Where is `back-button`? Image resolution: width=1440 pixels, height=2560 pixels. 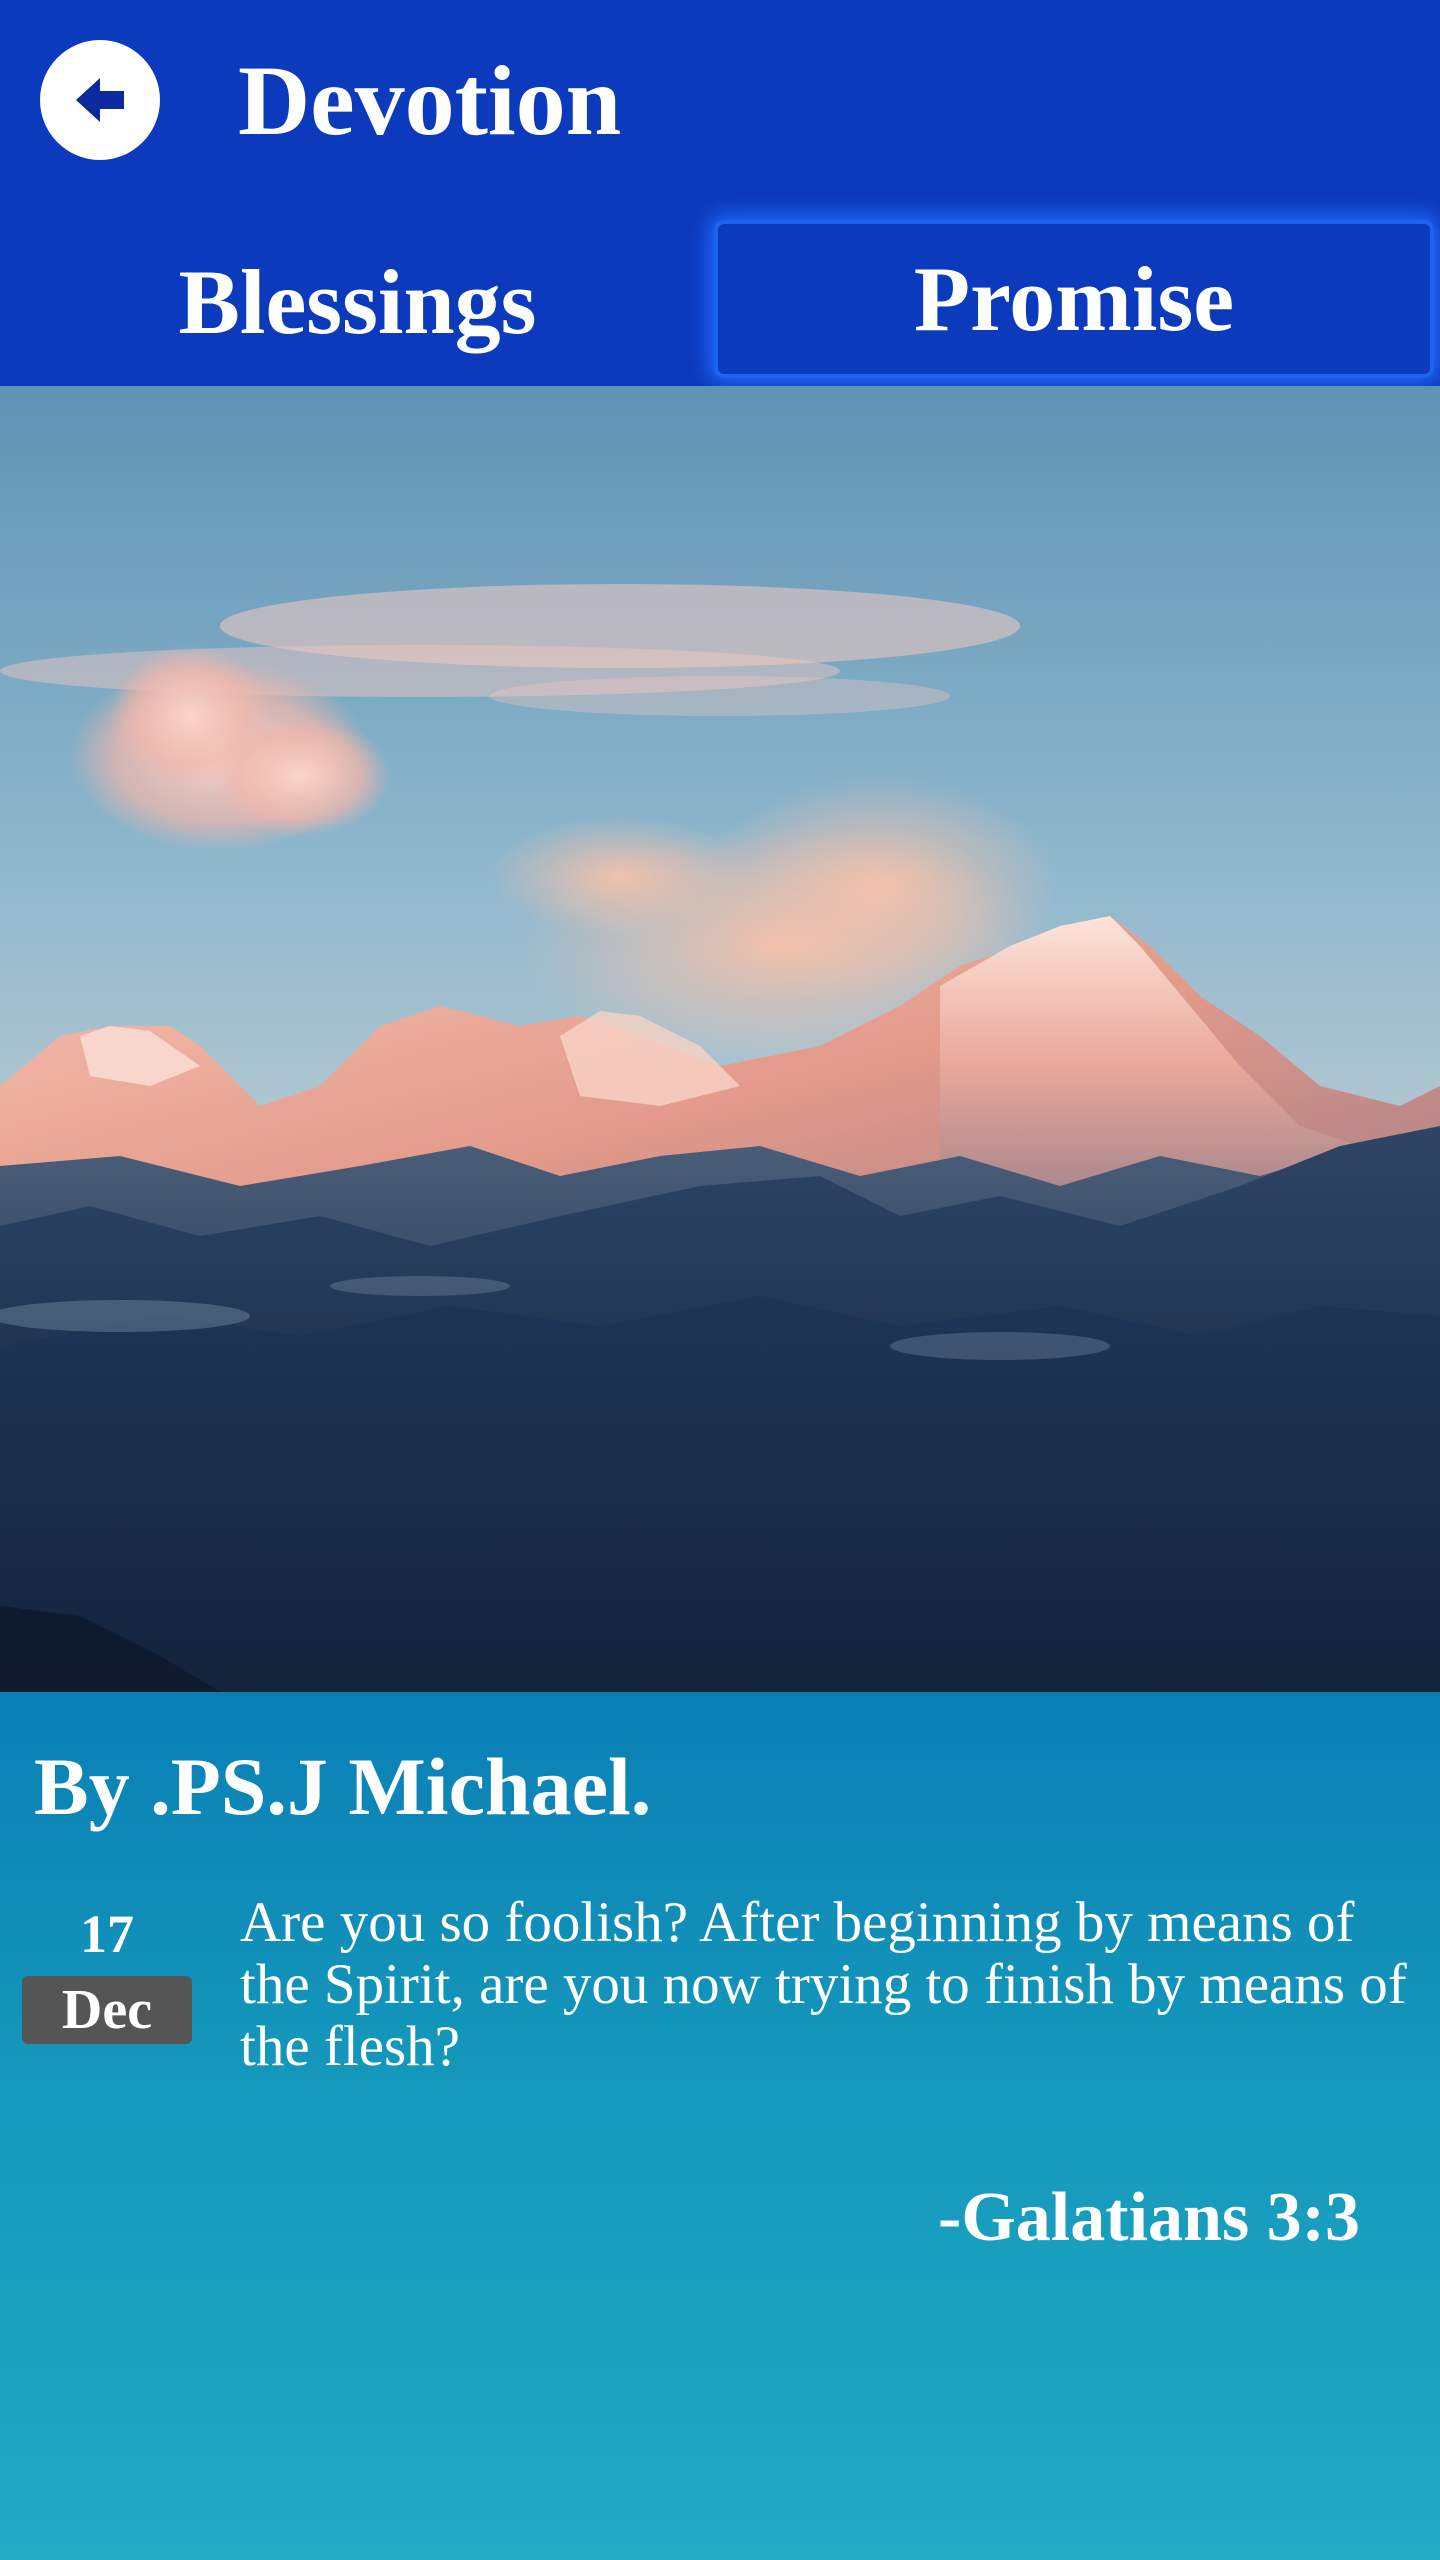 back-button is located at coordinates (100, 100).